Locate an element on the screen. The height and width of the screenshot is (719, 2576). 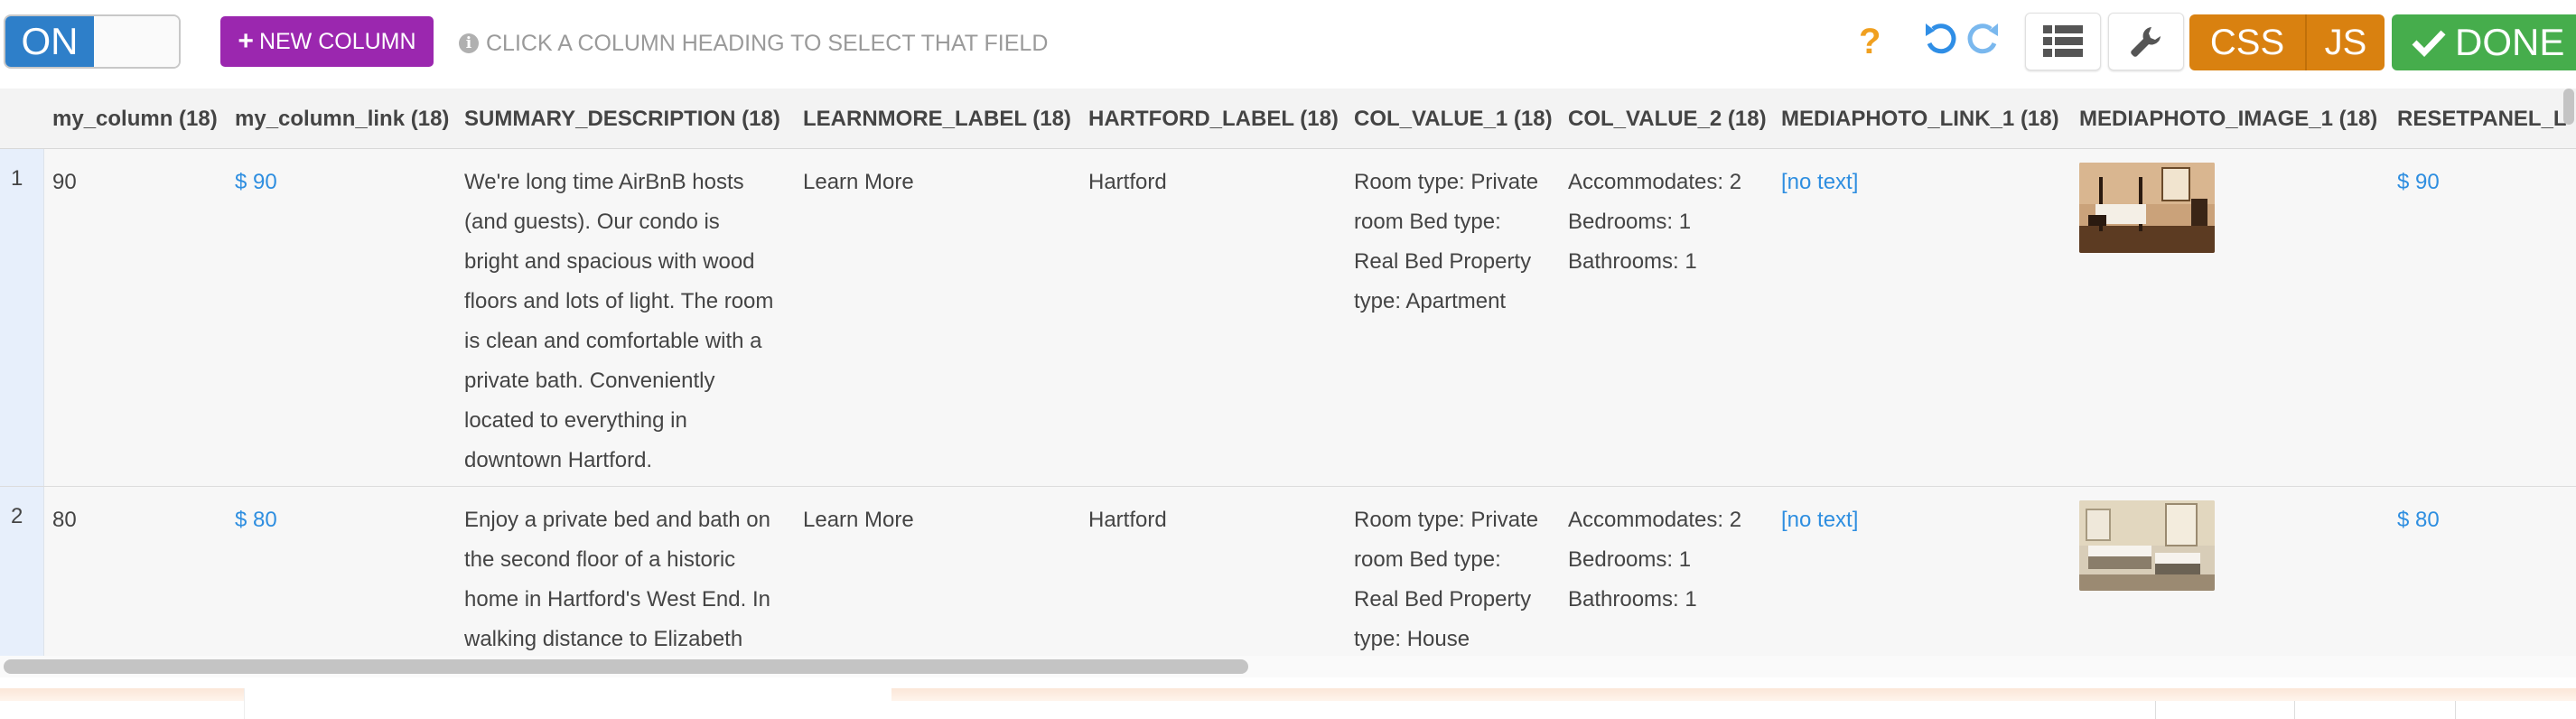
column-header: RESETPANEL_L is located at coordinates (2482, 119).